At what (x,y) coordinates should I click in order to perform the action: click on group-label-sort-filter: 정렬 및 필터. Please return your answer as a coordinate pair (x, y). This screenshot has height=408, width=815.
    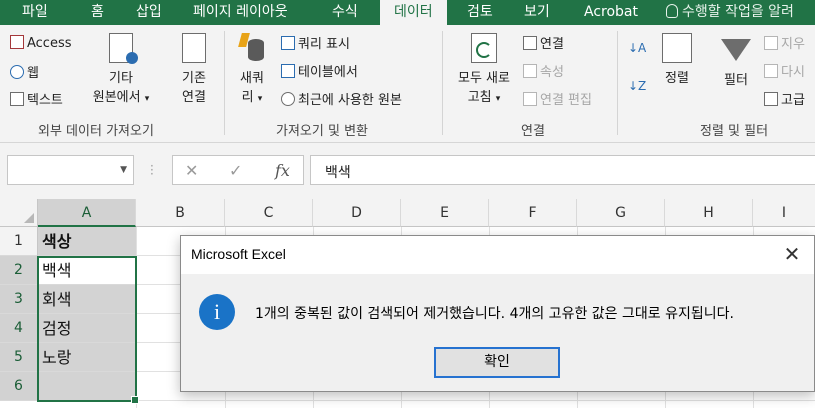
    Looking at the image, I should click on (734, 131).